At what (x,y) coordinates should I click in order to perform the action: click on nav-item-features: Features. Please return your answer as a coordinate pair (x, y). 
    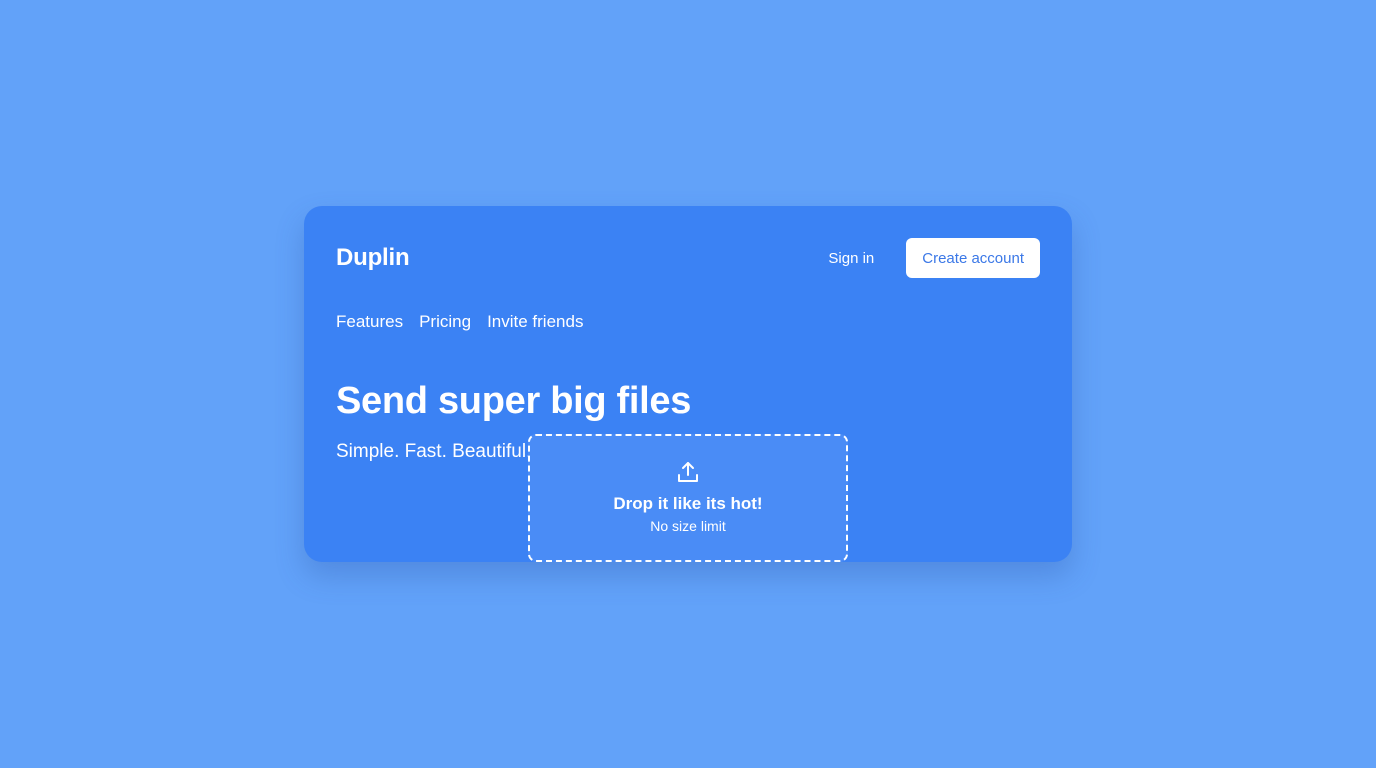
    Looking at the image, I should click on (369, 322).